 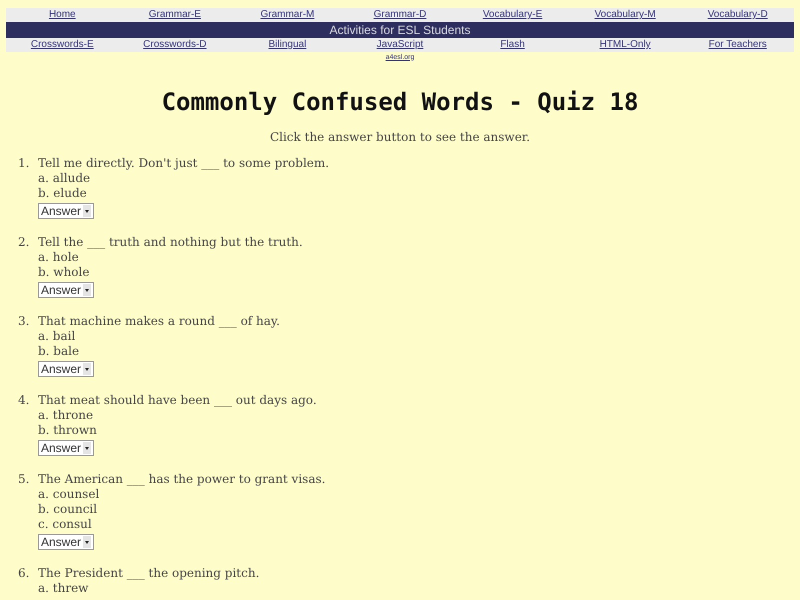 I want to click on question-number: 3., so click(x=24, y=322).